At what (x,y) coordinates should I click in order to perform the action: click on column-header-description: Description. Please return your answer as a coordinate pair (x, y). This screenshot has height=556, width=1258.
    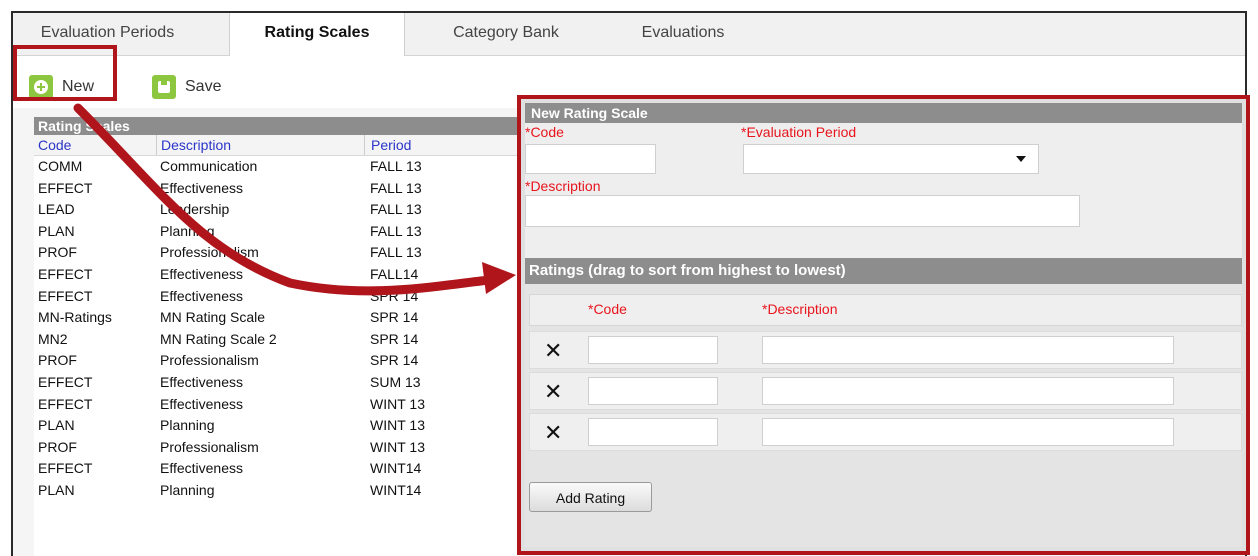
    Looking at the image, I should click on (193, 145).